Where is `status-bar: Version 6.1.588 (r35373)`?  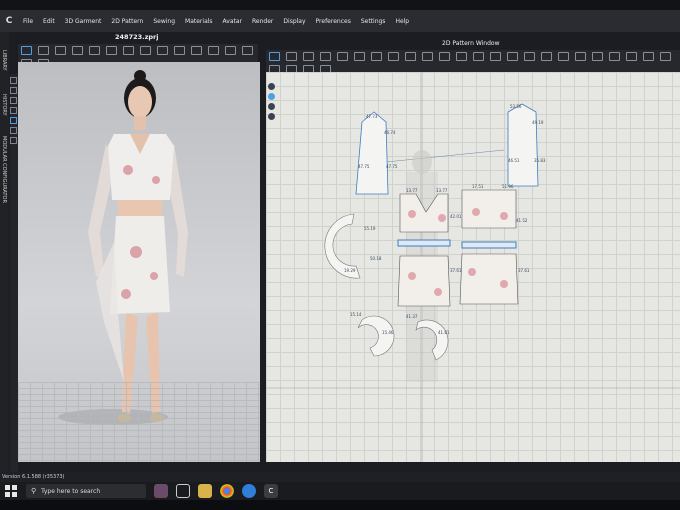 status-bar: Version 6.1.588 (r35373) is located at coordinates (340, 477).